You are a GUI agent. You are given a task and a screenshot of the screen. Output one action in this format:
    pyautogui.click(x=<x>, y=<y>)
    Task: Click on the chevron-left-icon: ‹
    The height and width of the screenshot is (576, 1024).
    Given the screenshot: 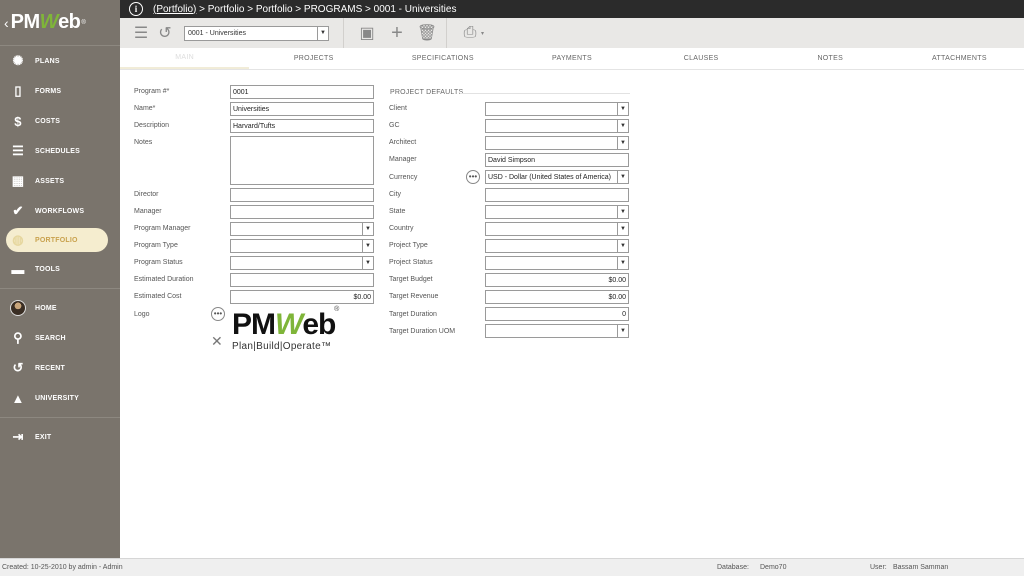 What is the action you would take?
    pyautogui.click(x=6, y=23)
    